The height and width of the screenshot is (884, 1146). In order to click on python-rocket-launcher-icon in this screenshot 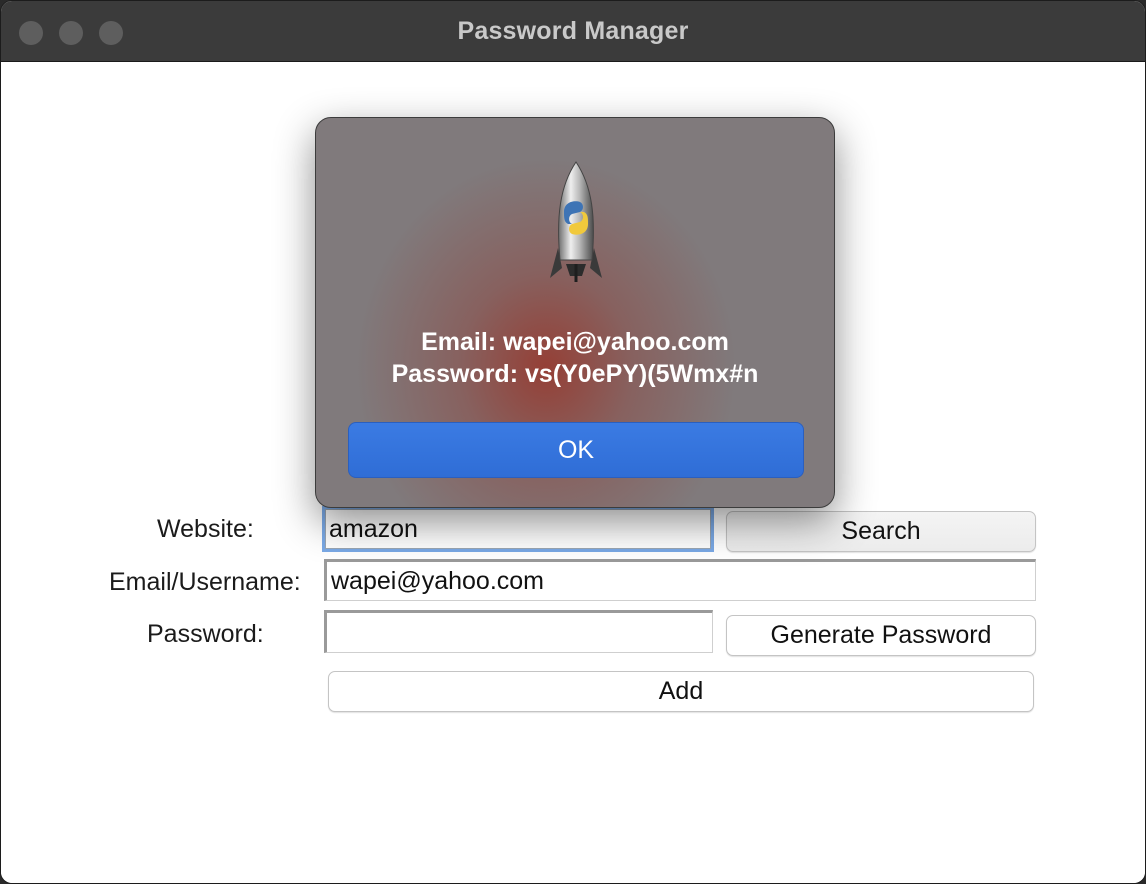, I will do `click(576, 221)`.